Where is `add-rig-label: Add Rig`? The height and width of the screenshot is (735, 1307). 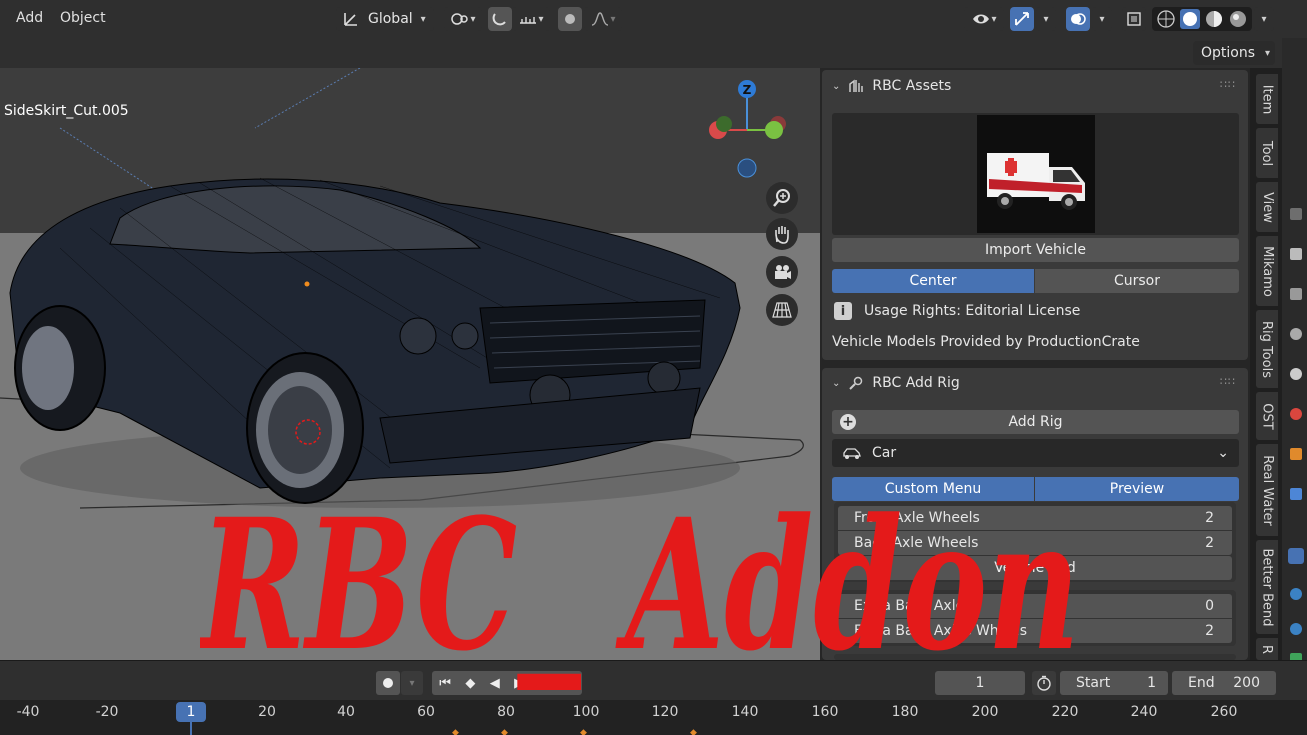
add-rig-label: Add Rig is located at coordinates (1035, 422).